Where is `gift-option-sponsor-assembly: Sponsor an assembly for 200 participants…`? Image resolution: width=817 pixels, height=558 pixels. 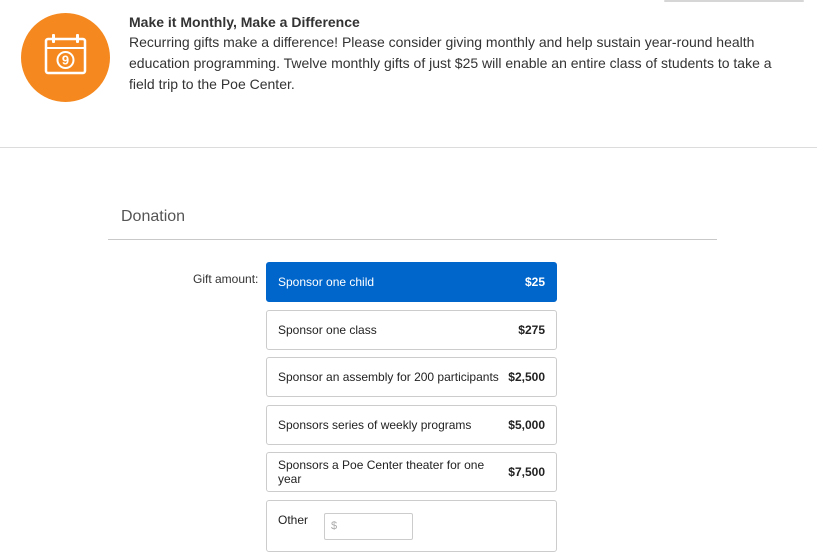 gift-option-sponsor-assembly: Sponsor an assembly for 200 participants… is located at coordinates (411, 377).